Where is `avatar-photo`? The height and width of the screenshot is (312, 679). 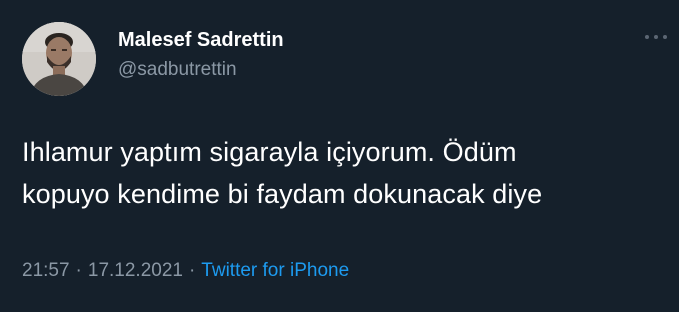 avatar-photo is located at coordinates (59, 59).